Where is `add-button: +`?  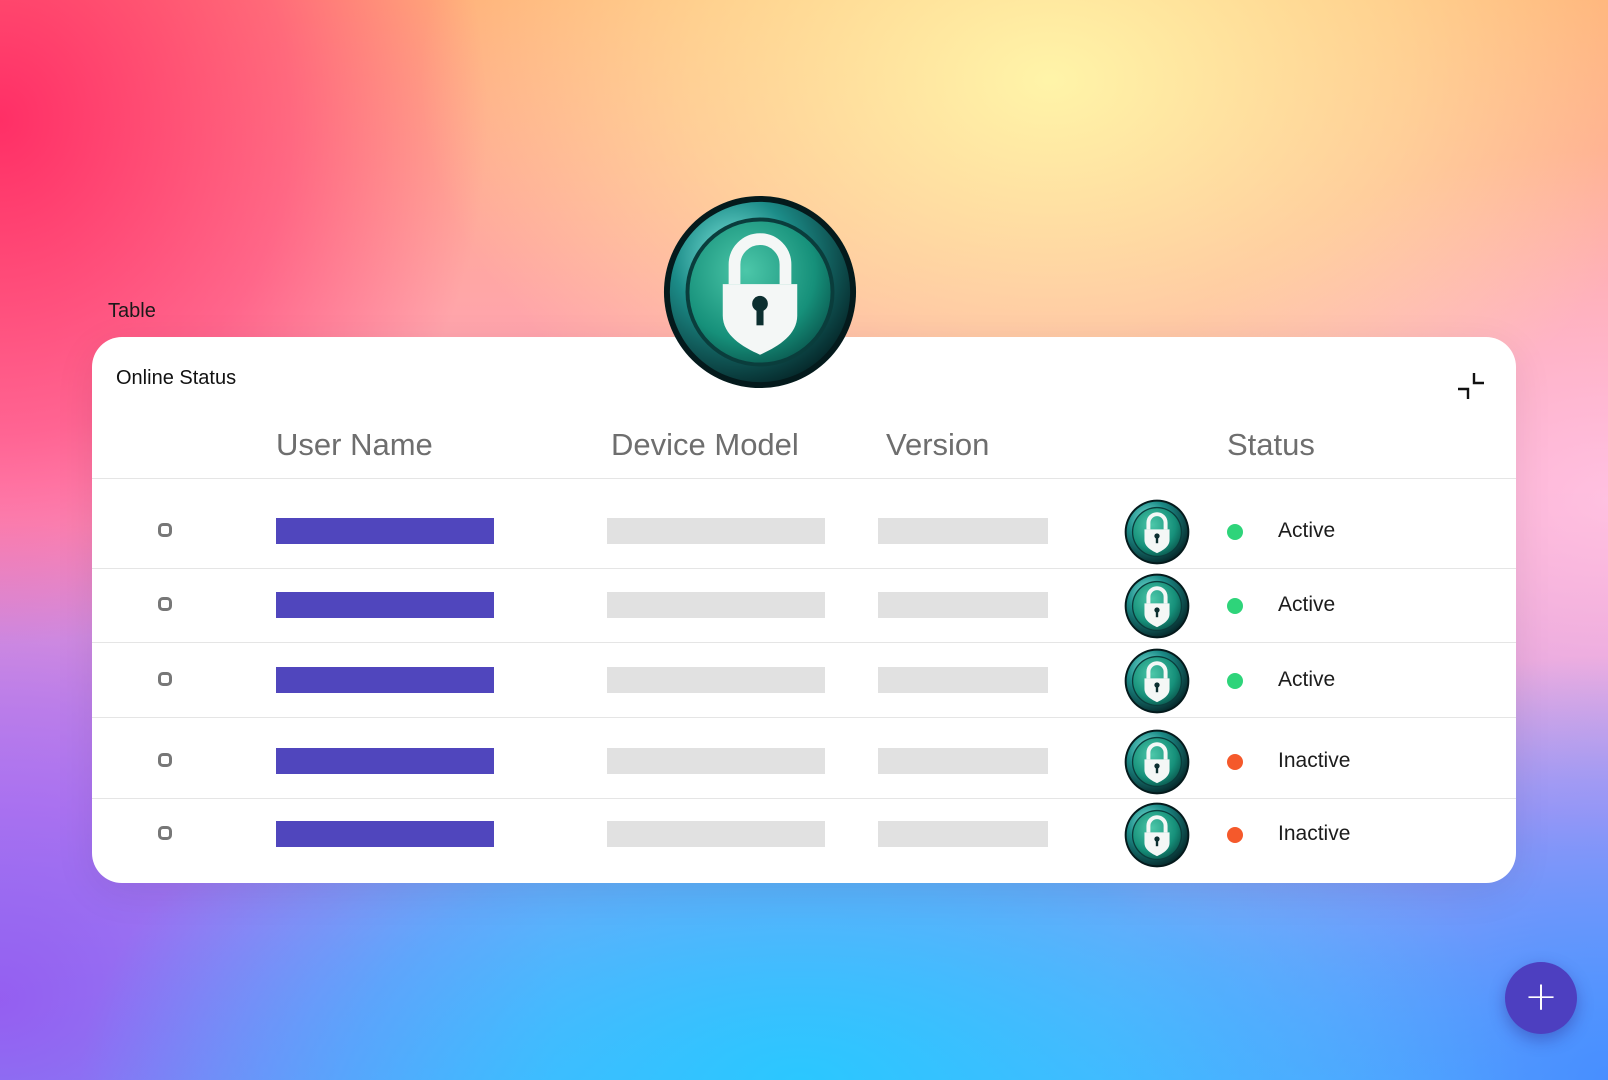 add-button: + is located at coordinates (1541, 998).